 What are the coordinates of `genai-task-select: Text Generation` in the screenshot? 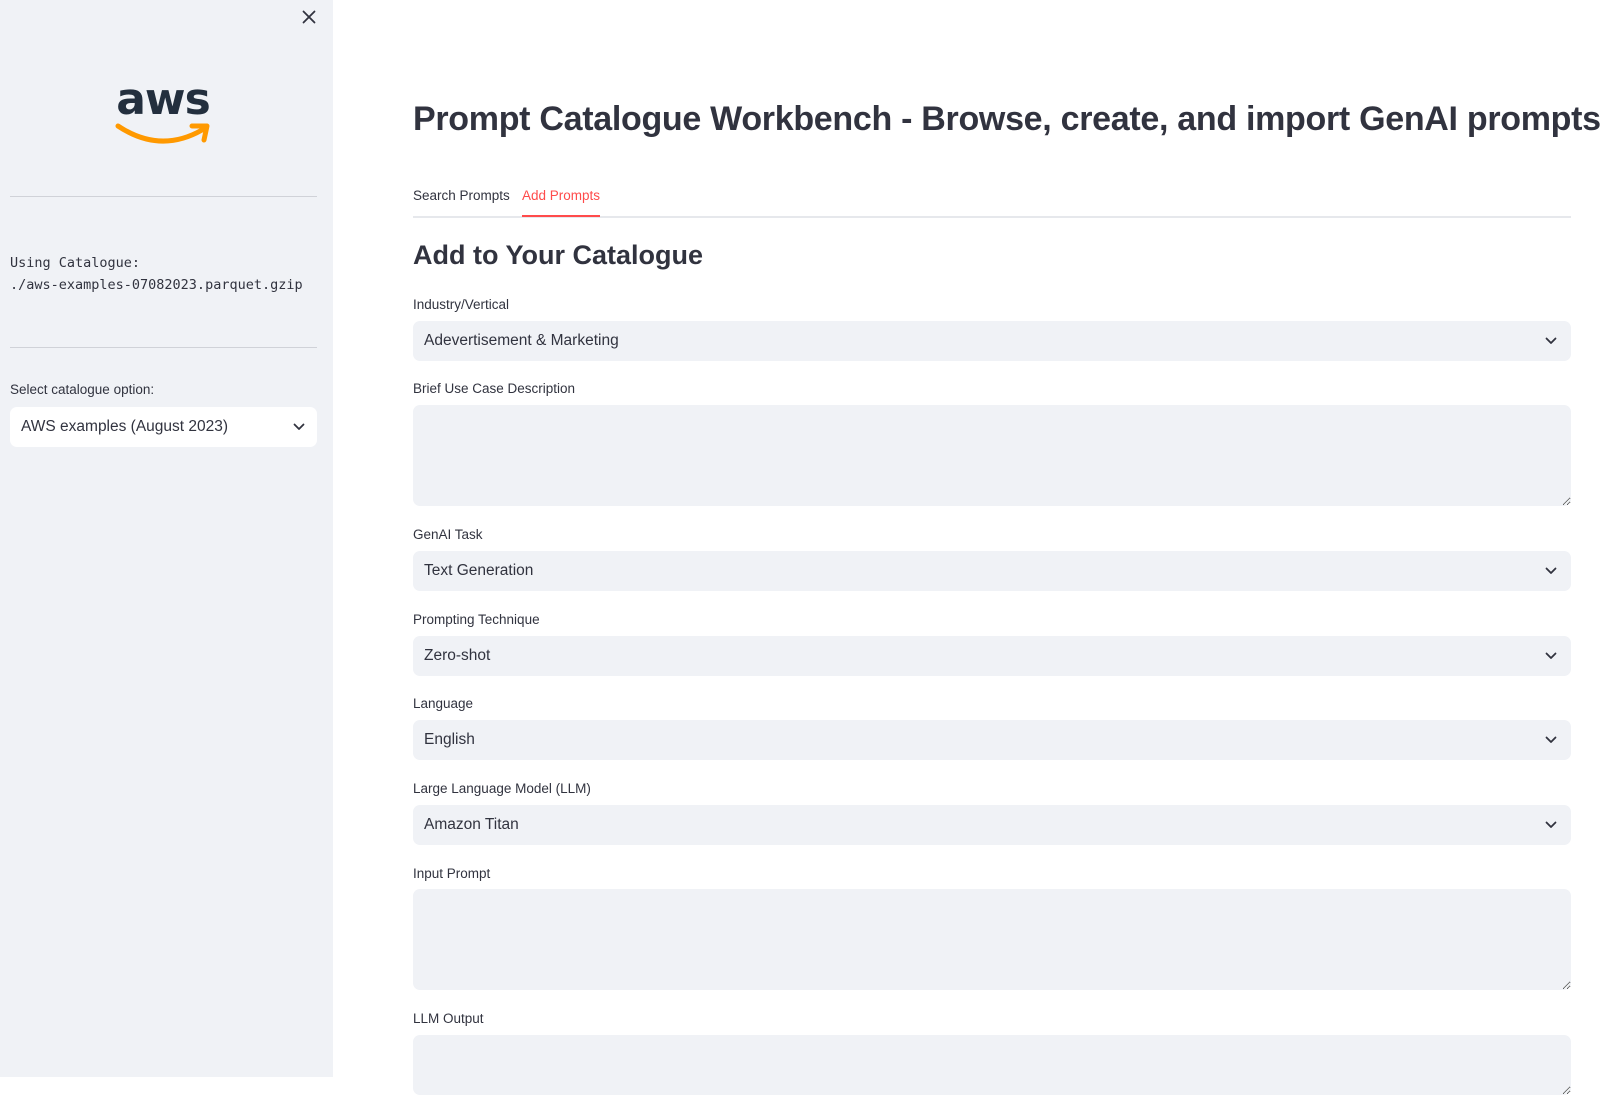 It's located at (992, 571).